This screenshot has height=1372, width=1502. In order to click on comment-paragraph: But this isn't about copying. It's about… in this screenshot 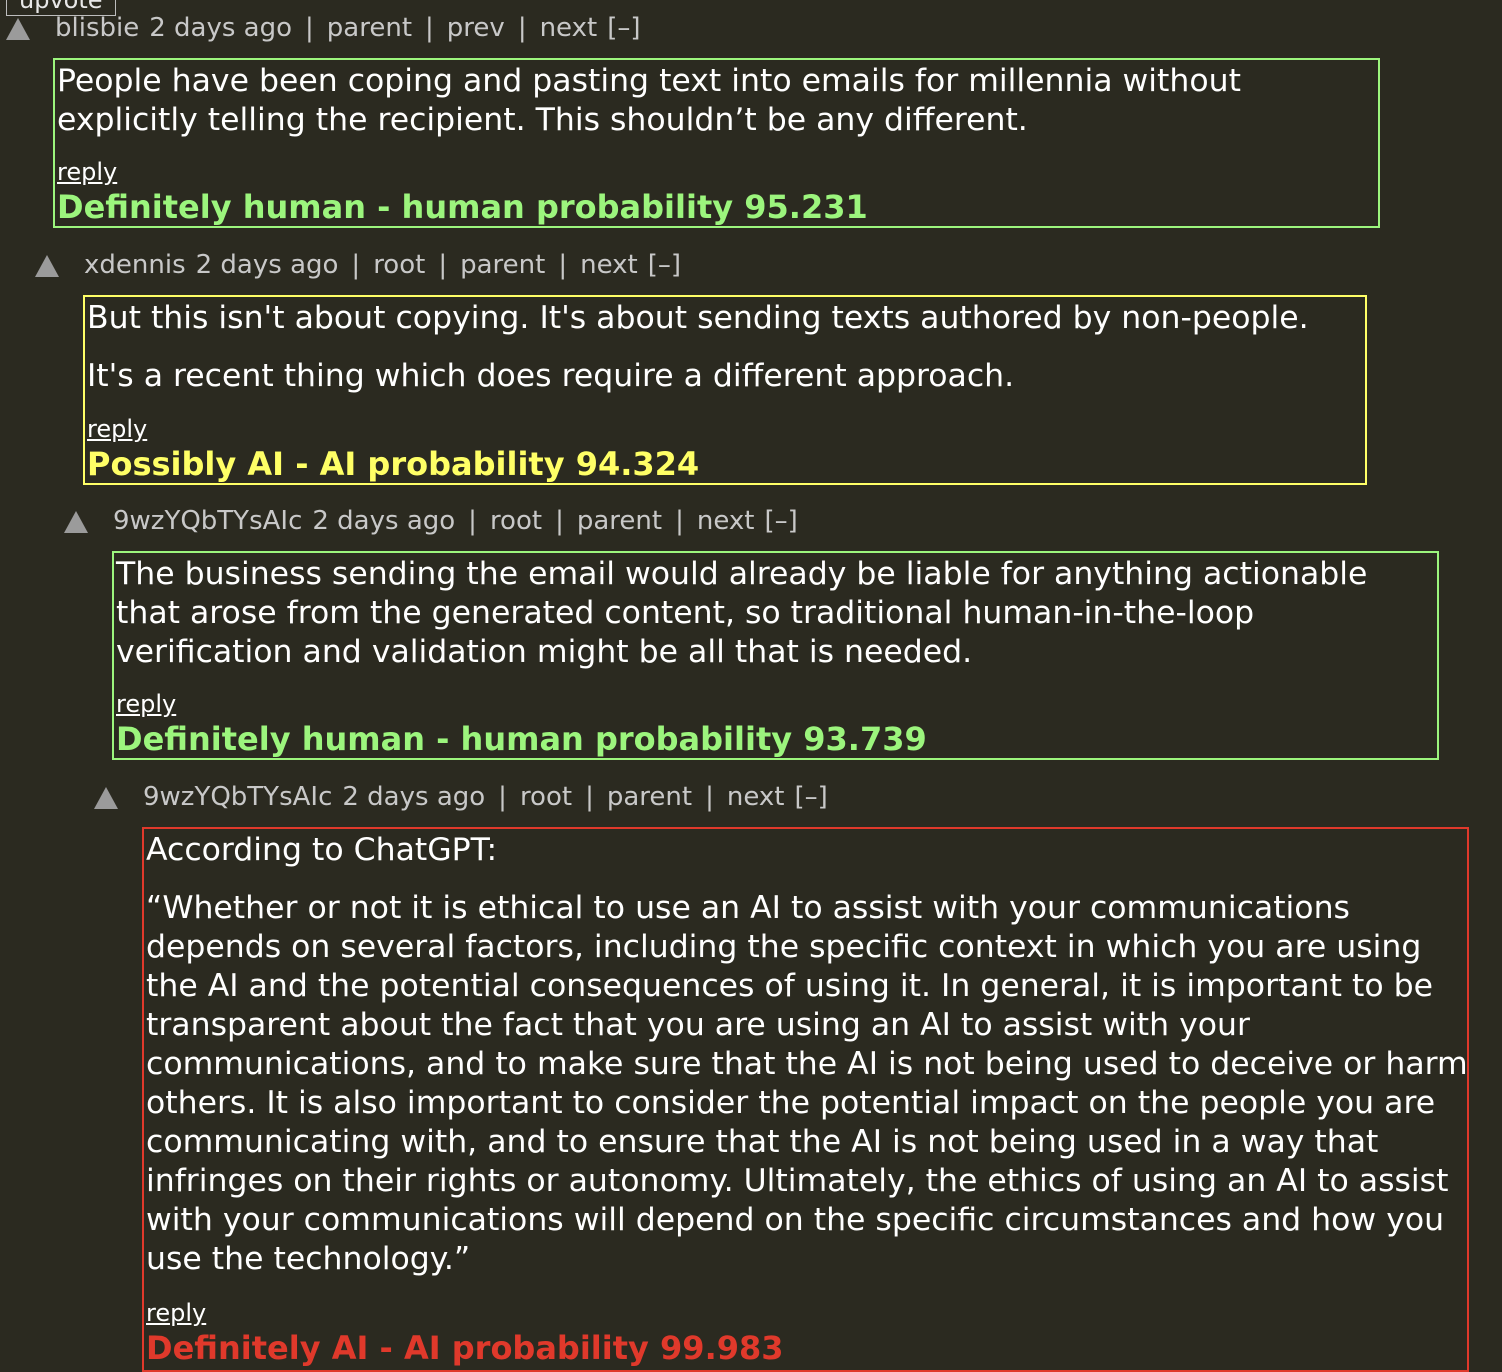, I will do `click(698, 318)`.